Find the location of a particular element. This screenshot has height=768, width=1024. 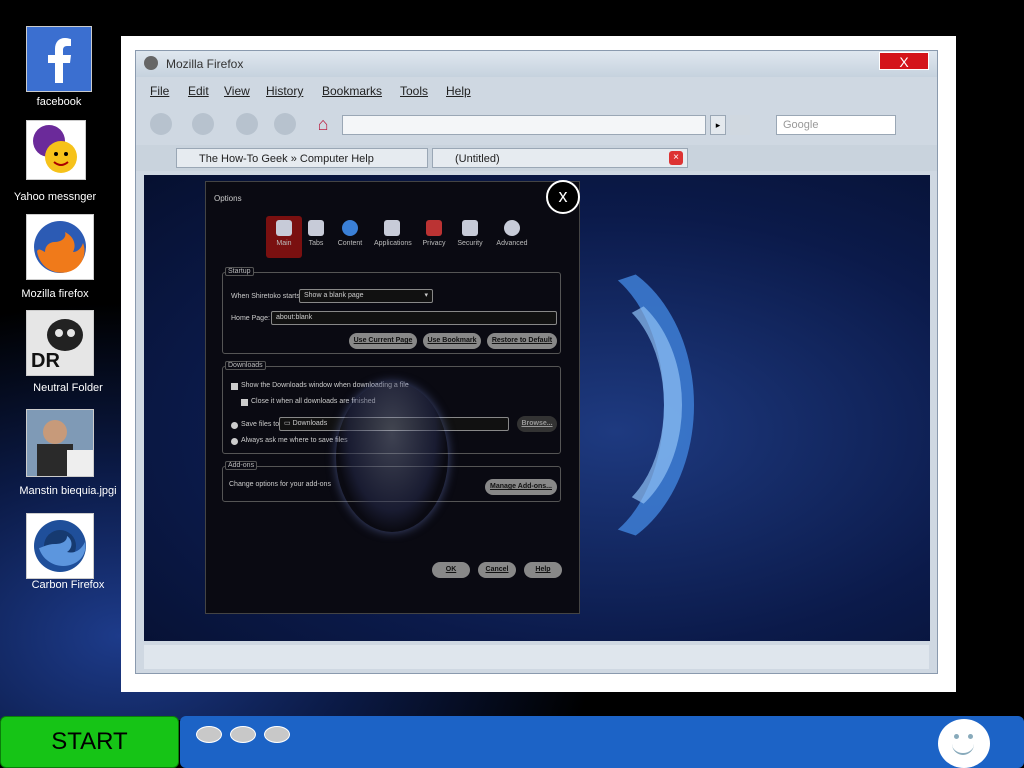

always-ask-radio is located at coordinates (234, 441).